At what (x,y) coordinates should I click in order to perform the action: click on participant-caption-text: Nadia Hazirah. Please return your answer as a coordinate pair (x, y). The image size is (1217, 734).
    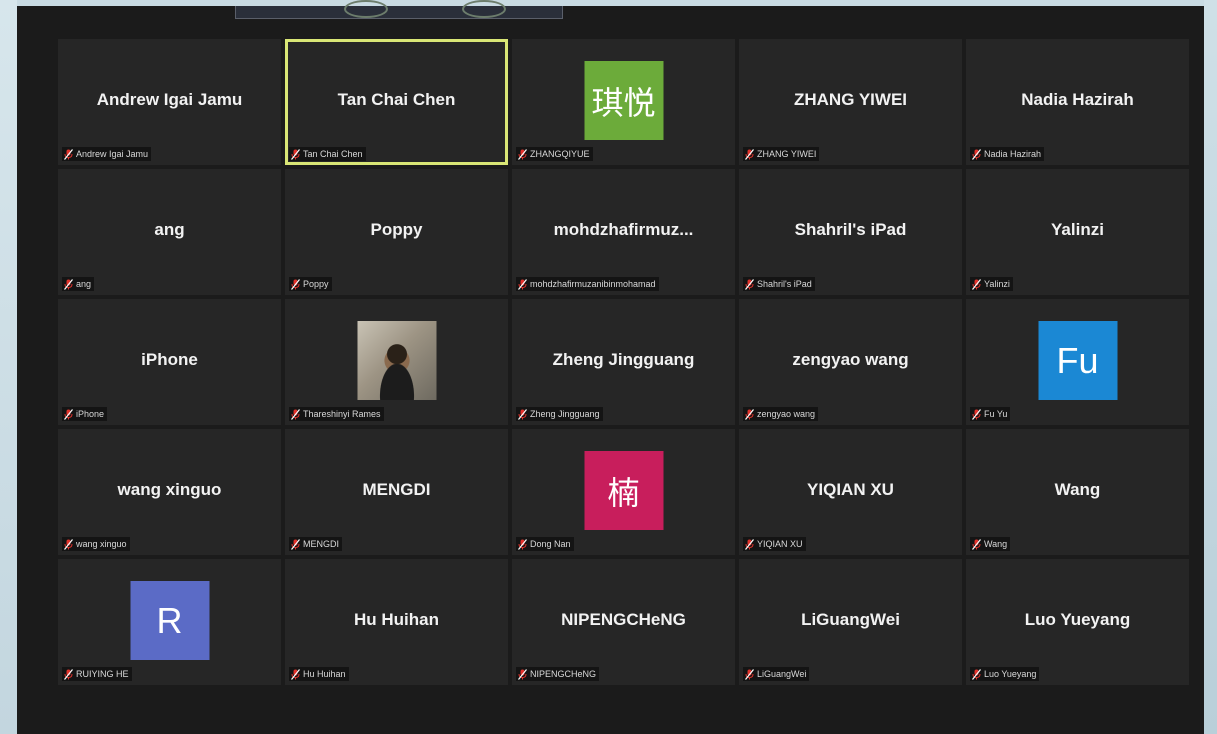
    Looking at the image, I should click on (1013, 154).